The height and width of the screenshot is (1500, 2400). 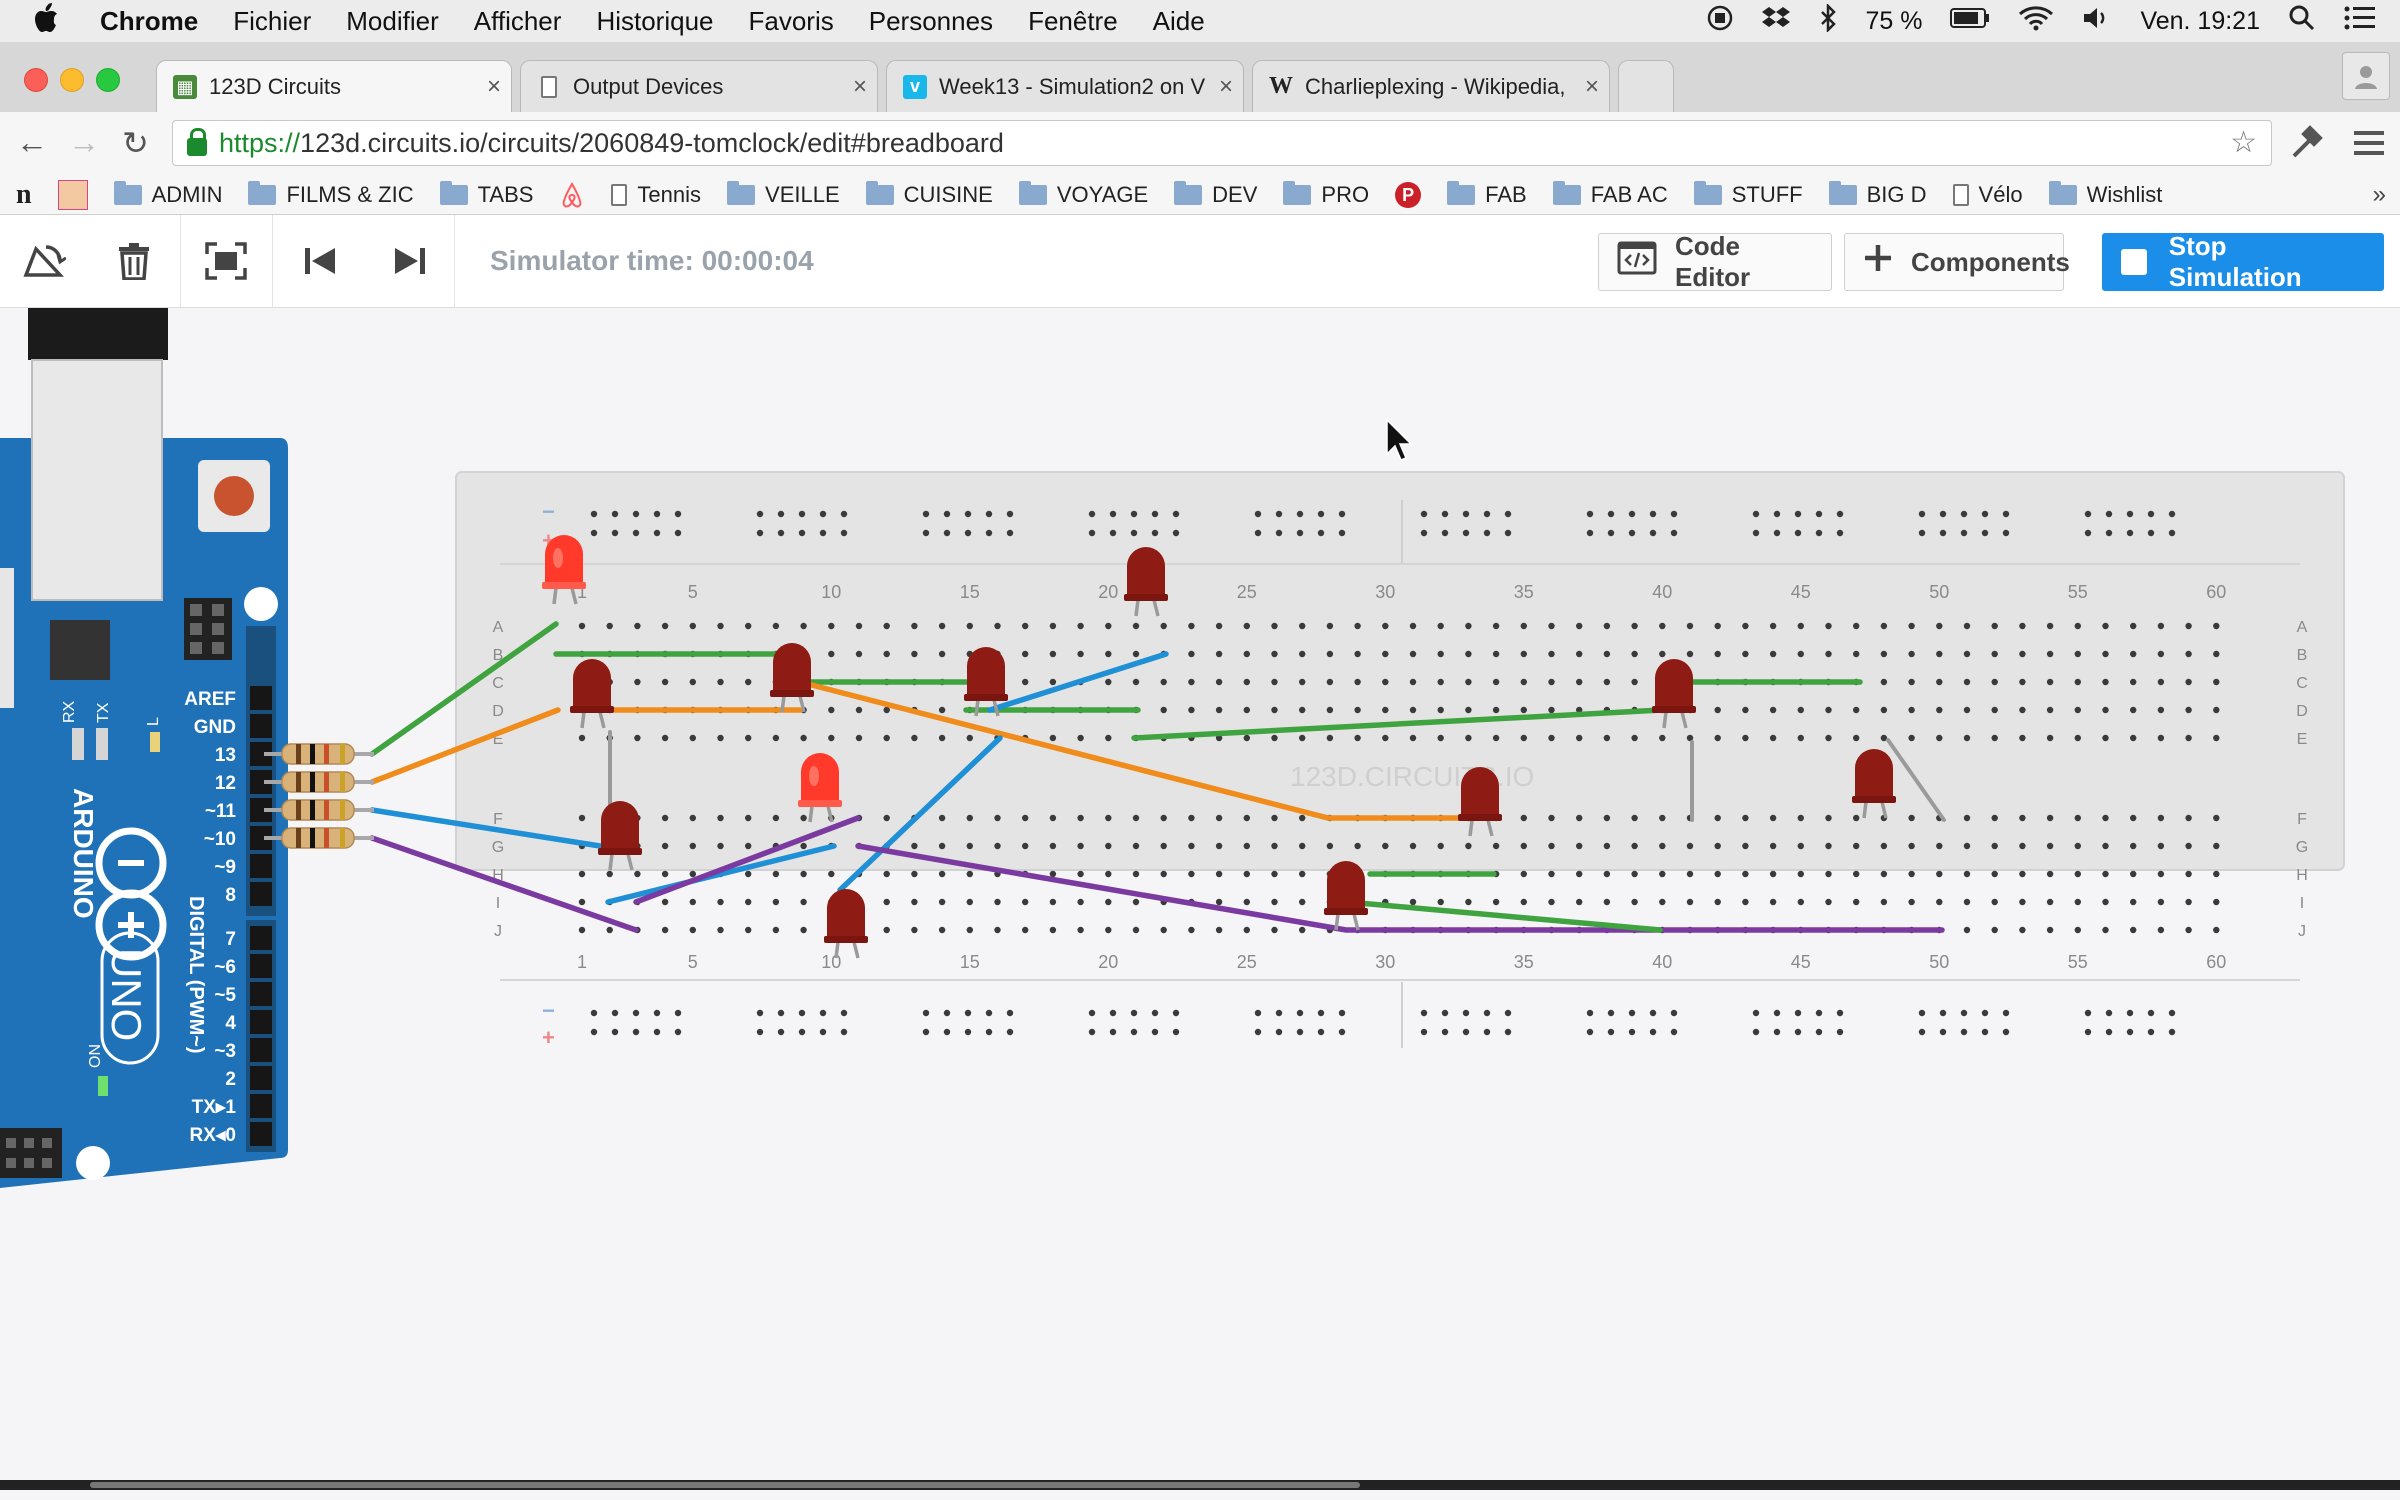 I want to click on step-back-icon, so click(x=320, y=261).